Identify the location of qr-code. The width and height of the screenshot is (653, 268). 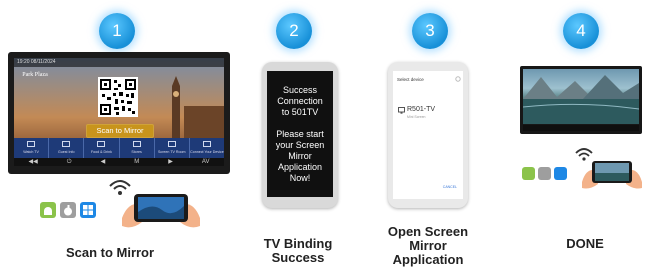
(118, 97).